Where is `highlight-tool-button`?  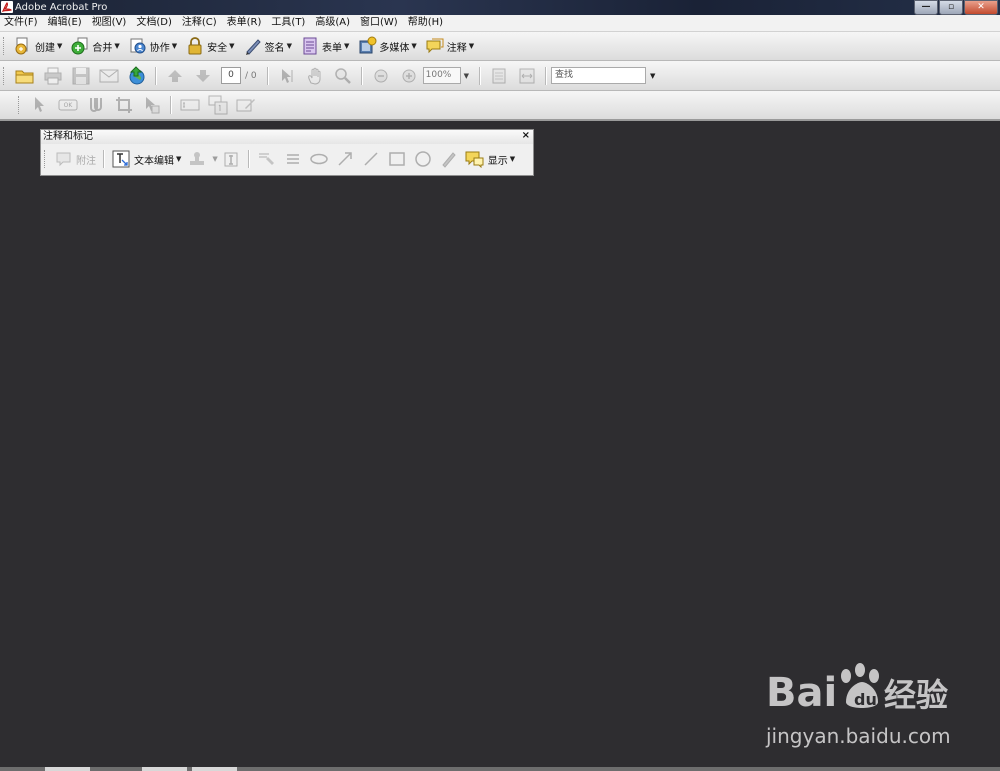 highlight-tool-button is located at coordinates (267, 159).